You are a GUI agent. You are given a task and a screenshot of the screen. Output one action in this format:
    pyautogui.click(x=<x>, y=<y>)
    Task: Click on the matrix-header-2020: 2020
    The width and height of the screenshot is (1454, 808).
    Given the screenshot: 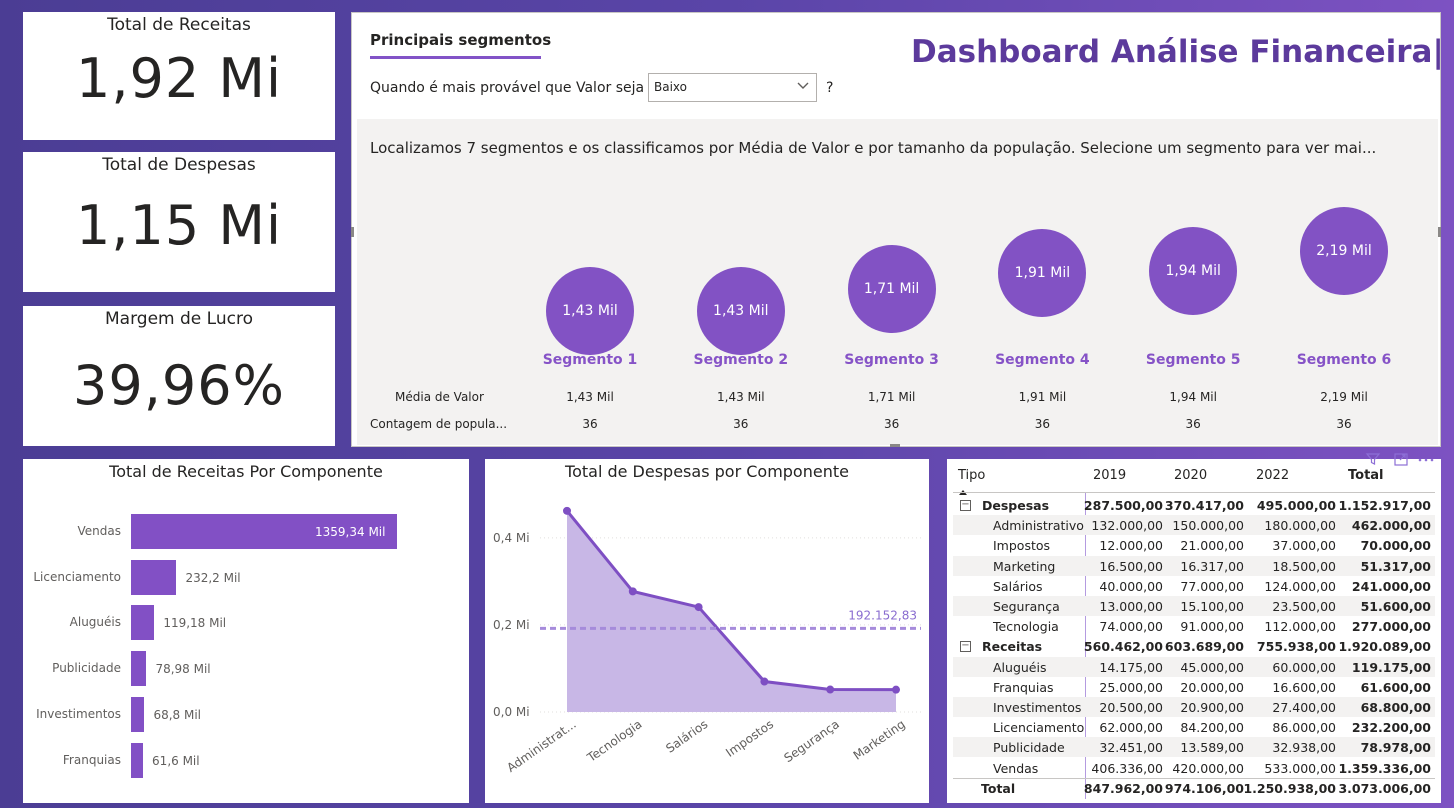 What is the action you would take?
    pyautogui.click(x=1190, y=475)
    